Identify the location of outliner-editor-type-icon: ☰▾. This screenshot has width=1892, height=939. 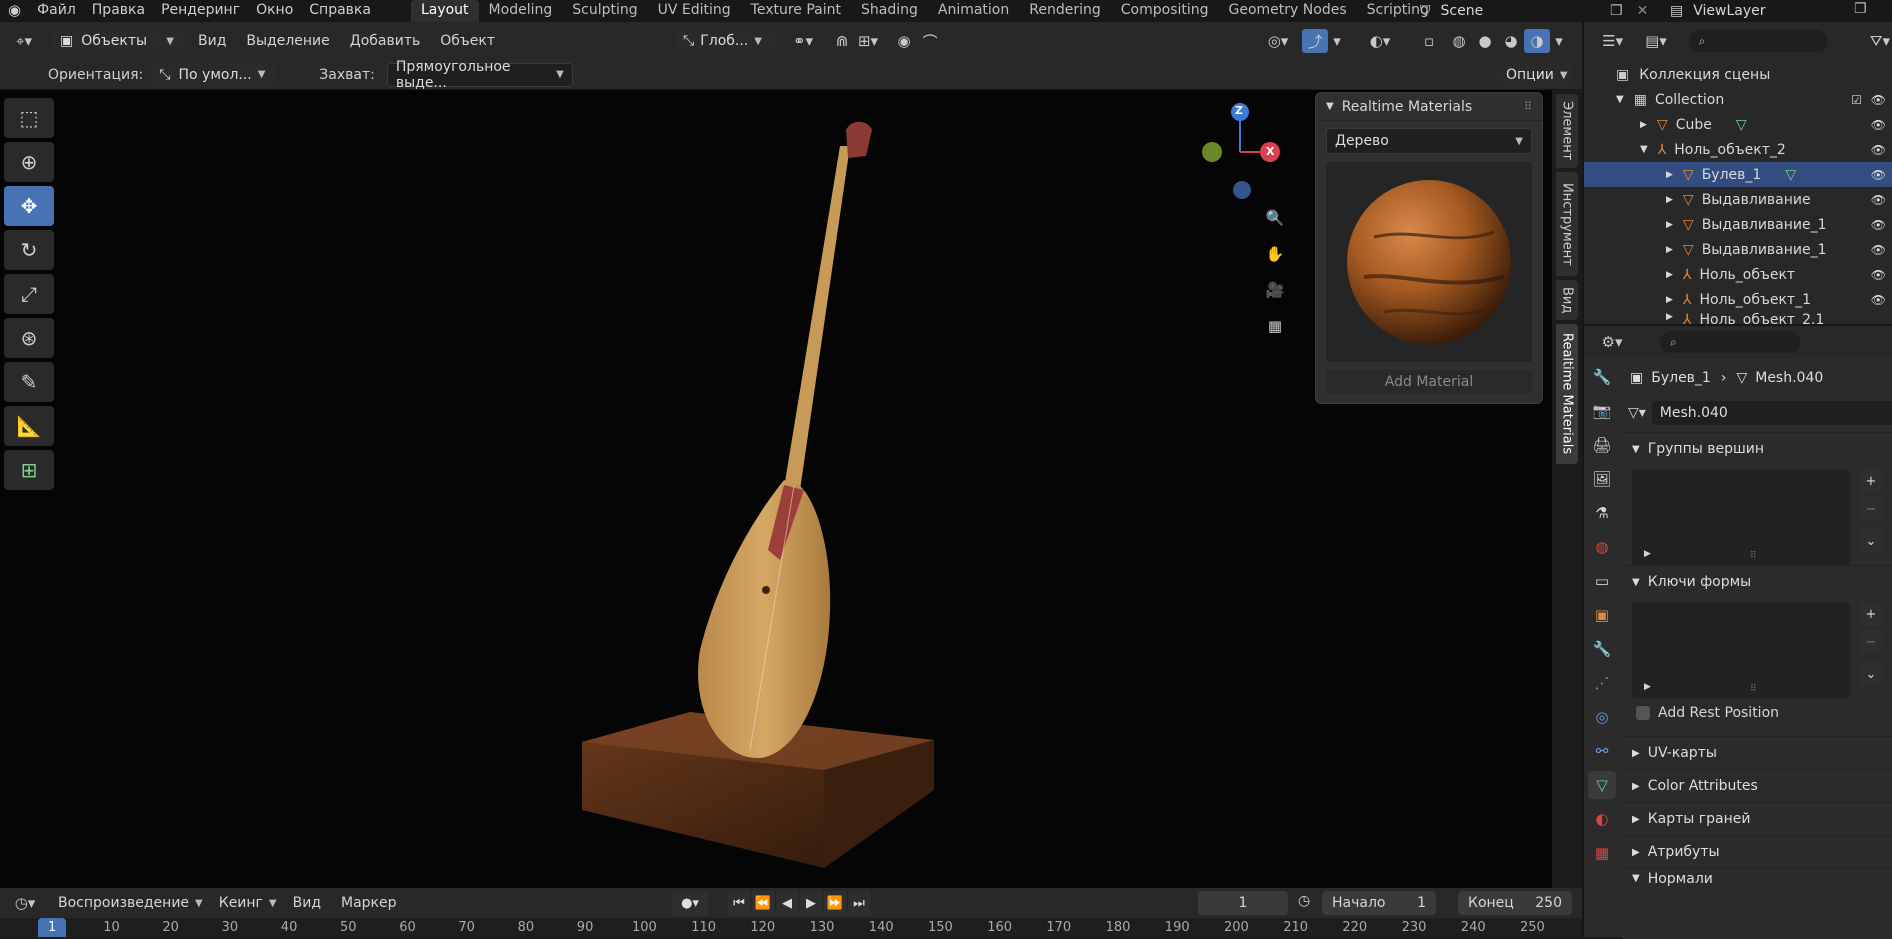
(1612, 41).